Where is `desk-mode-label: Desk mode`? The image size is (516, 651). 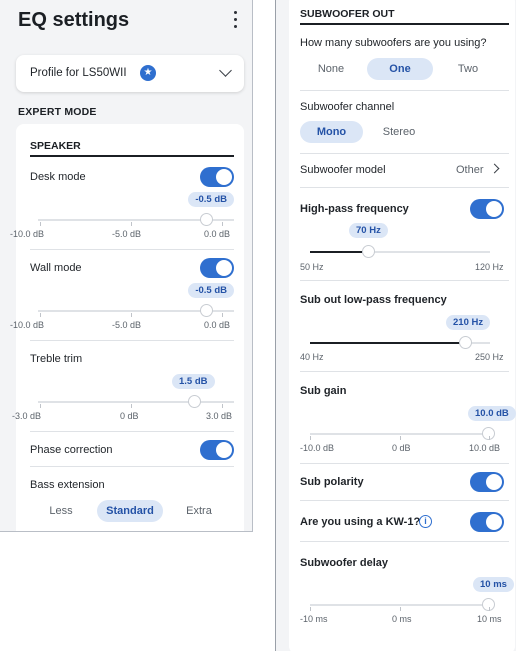 desk-mode-label: Desk mode is located at coordinates (58, 177).